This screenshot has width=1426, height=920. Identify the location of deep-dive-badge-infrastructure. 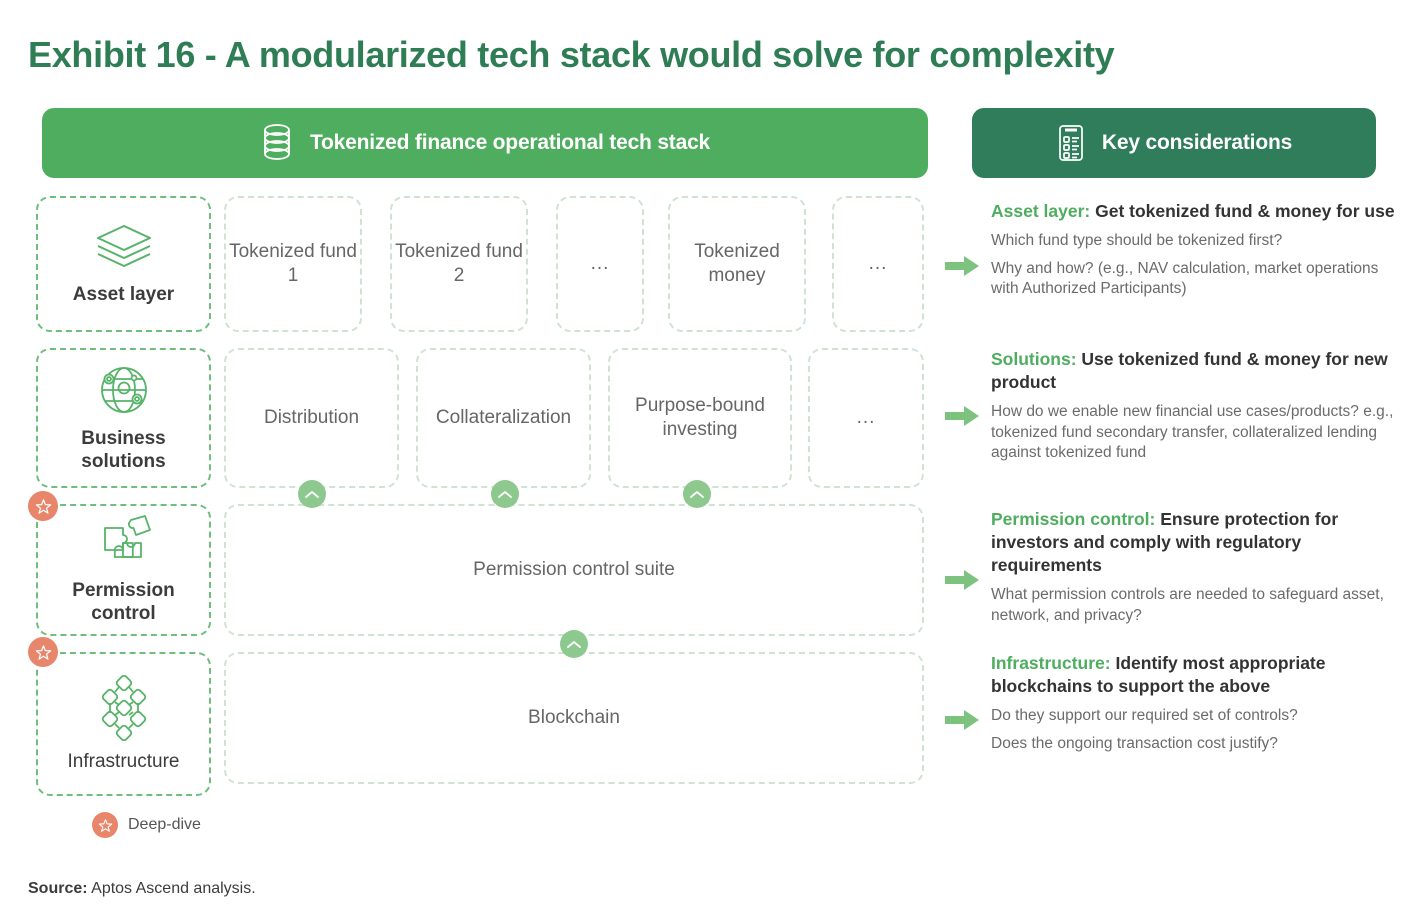
(43, 652).